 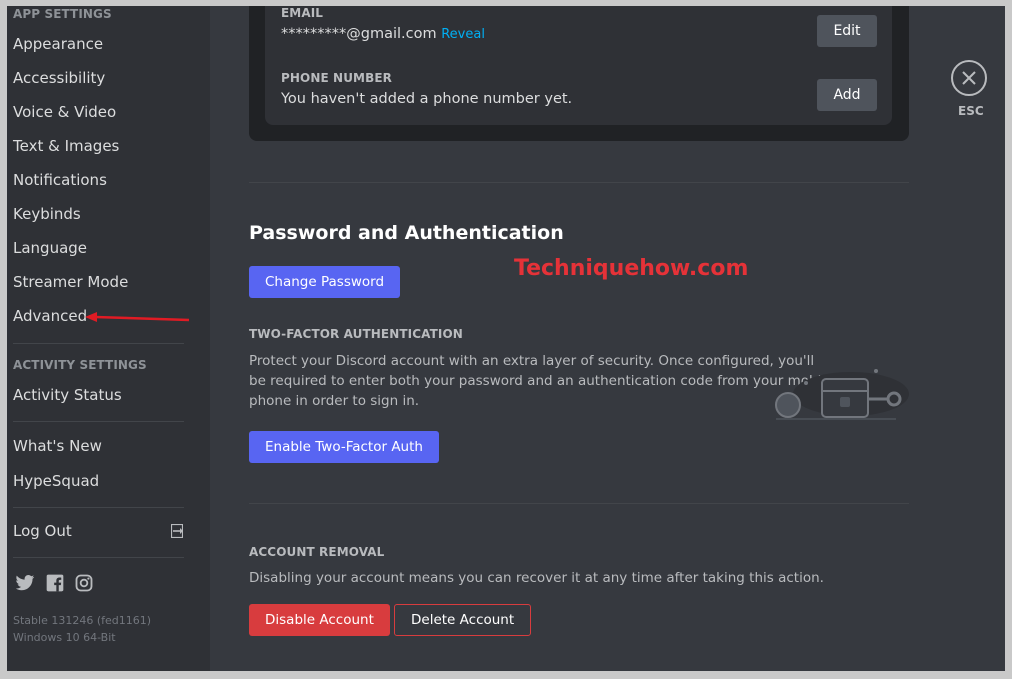 I want to click on sidebar-item-language: Language, so click(x=50, y=248).